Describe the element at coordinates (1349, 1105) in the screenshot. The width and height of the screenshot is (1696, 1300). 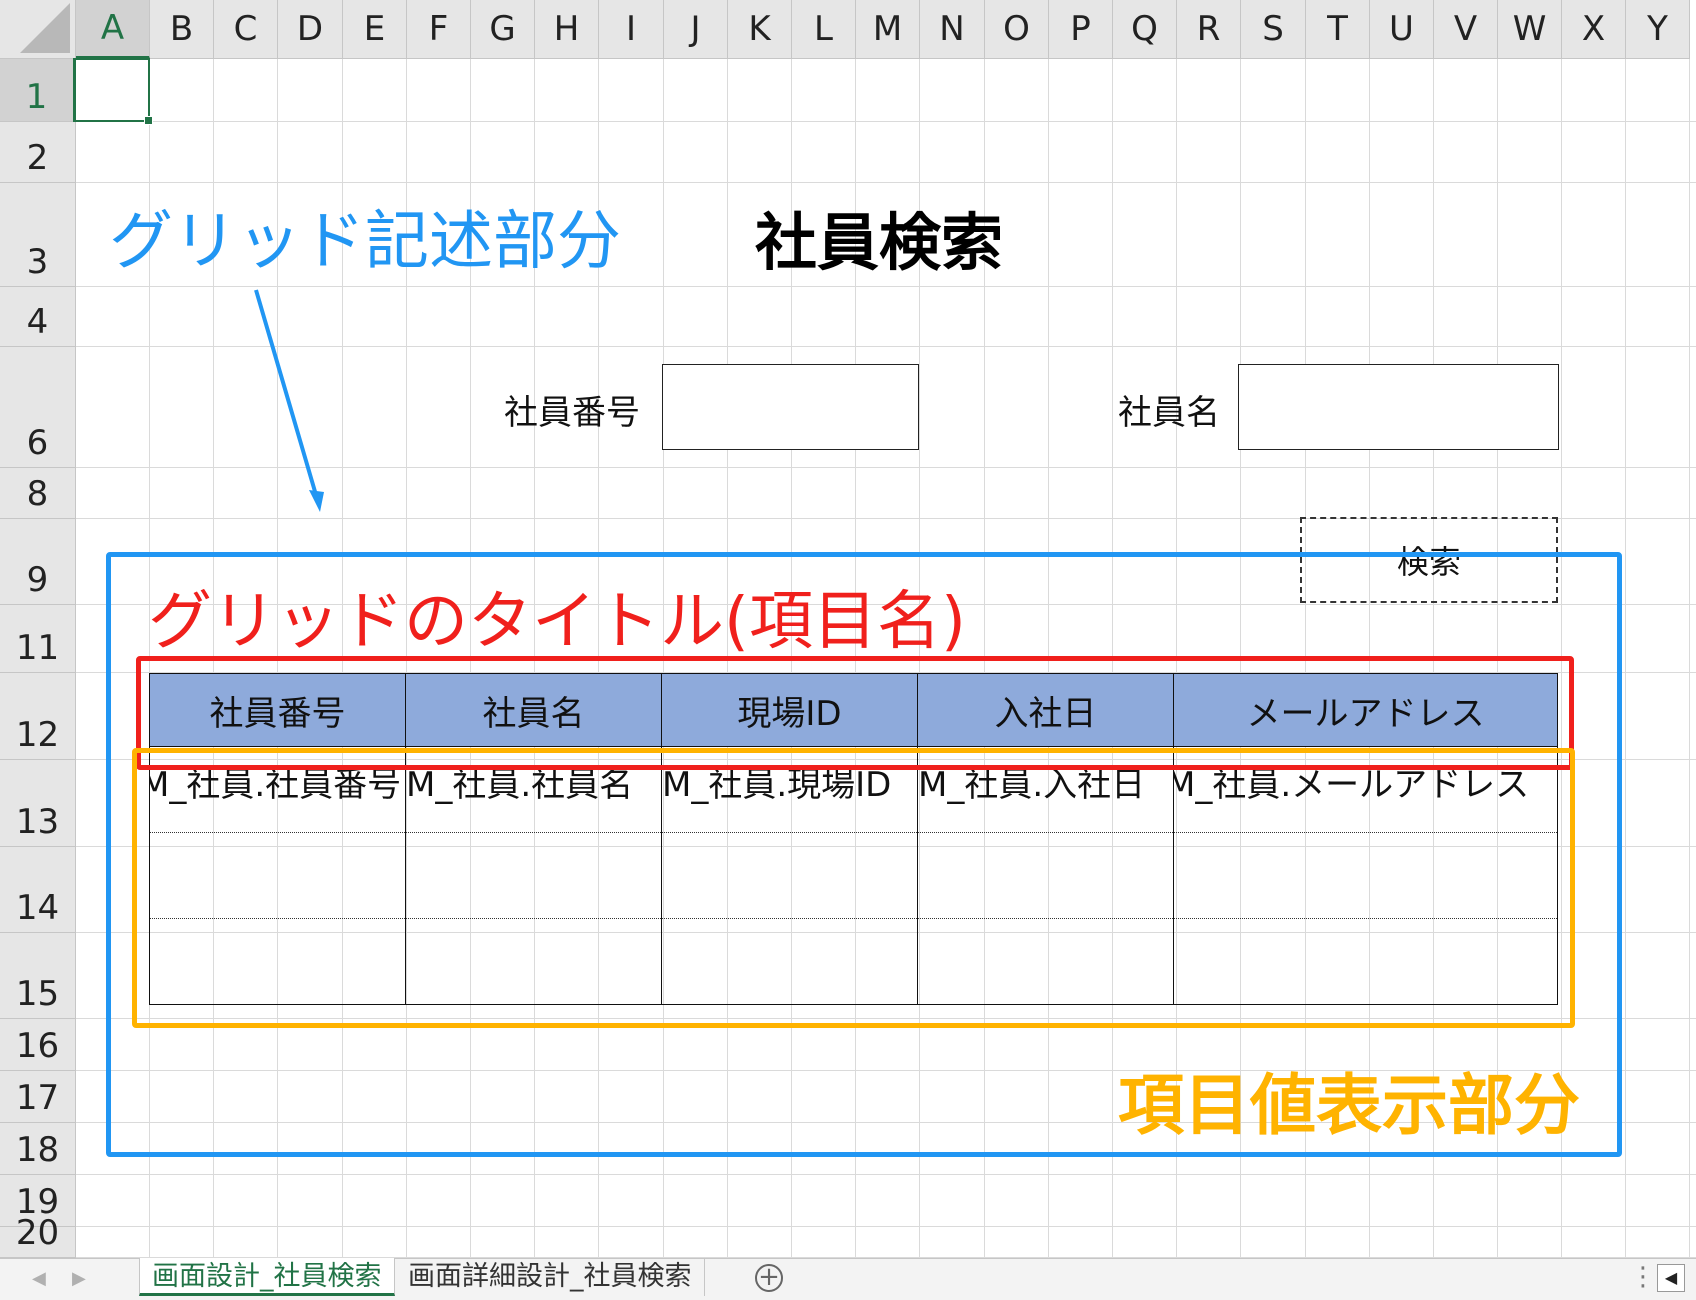
I see `value-display-annotation: 項目値表示部分` at that location.